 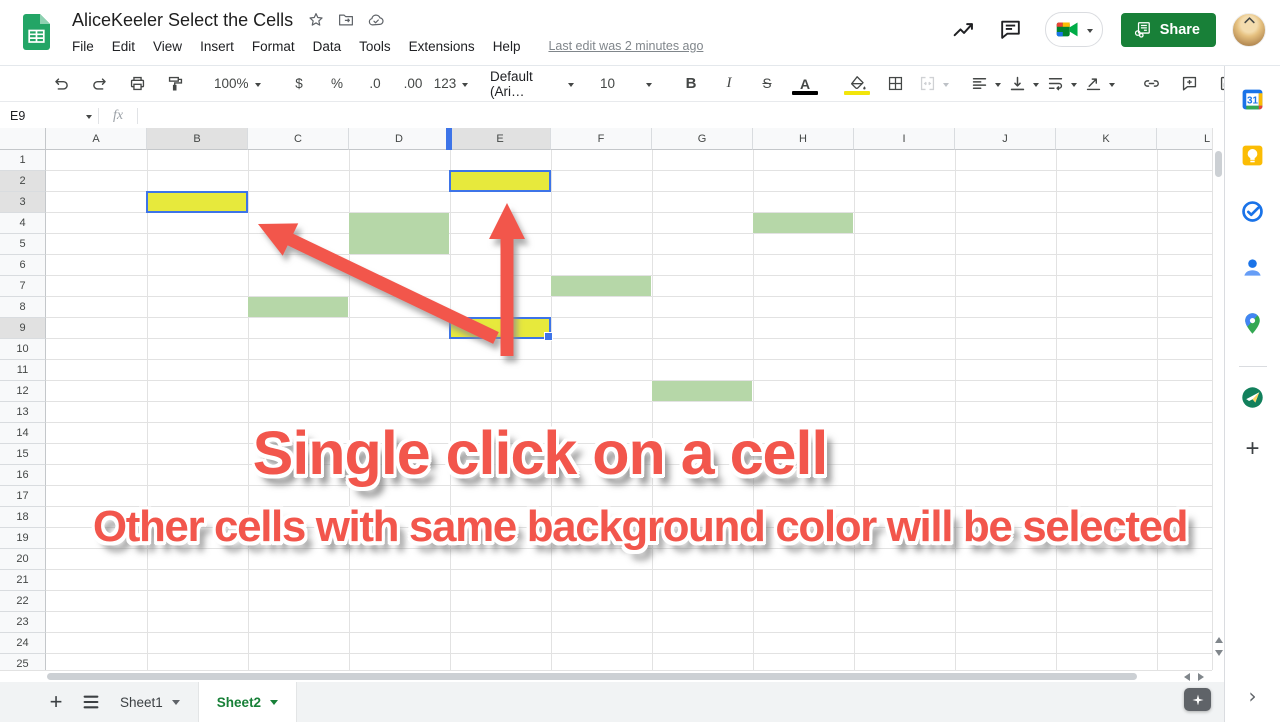 I want to click on row-header-3: 3, so click(x=23, y=202).